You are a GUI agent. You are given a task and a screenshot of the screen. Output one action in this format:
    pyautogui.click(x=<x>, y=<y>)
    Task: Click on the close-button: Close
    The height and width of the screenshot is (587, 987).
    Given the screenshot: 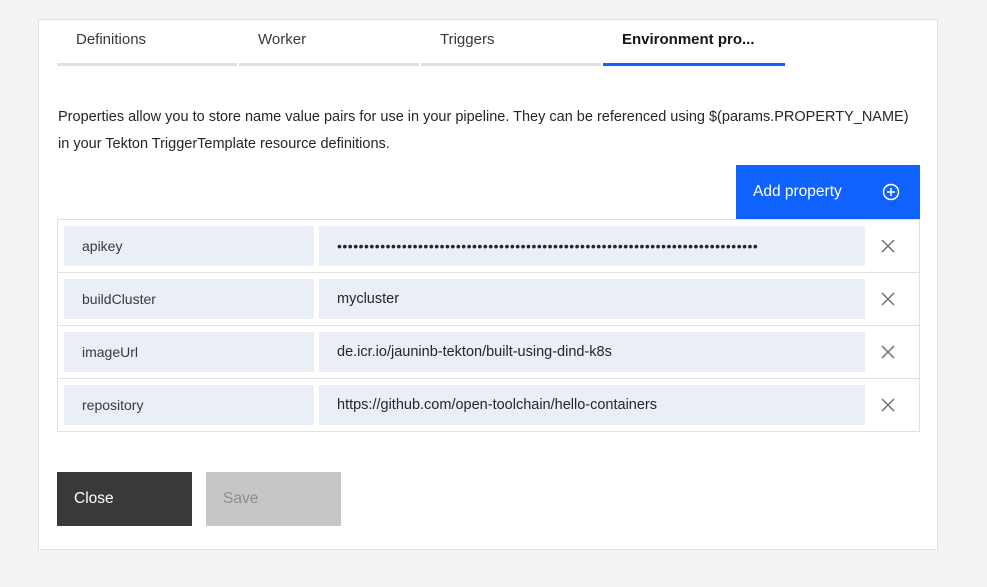 What is the action you would take?
    pyautogui.click(x=124, y=499)
    